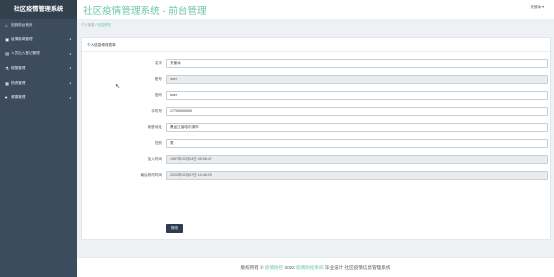 This screenshot has height=277, width=554. I want to click on footer-suffix: 毕业设计 社区疫情信息管理系统, so click(357, 267).